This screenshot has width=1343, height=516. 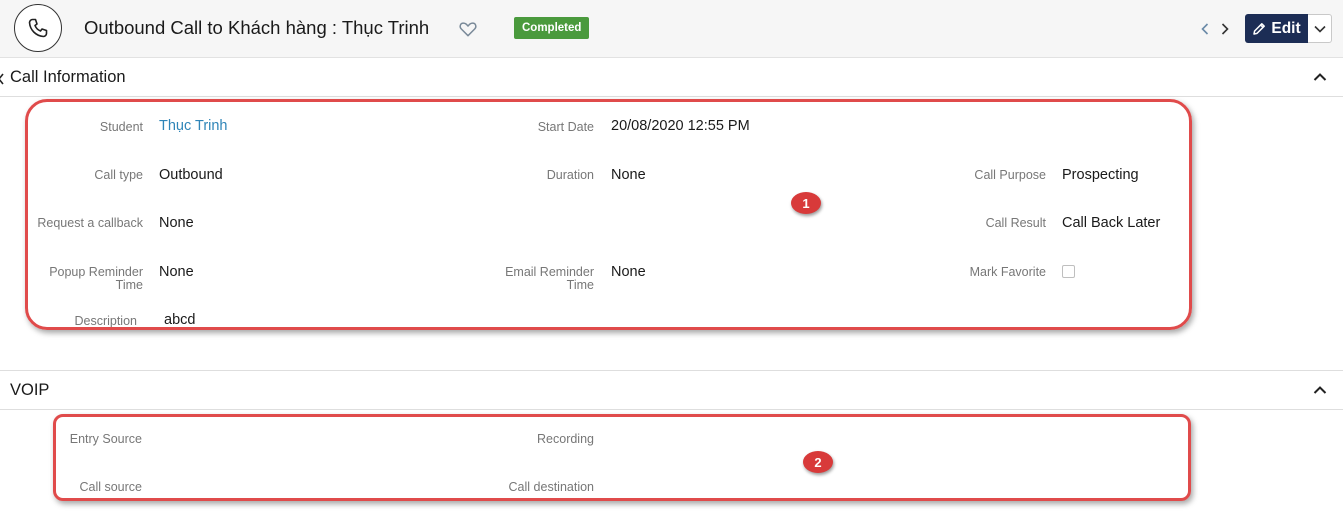 I want to click on phone-icon, so click(x=38, y=28).